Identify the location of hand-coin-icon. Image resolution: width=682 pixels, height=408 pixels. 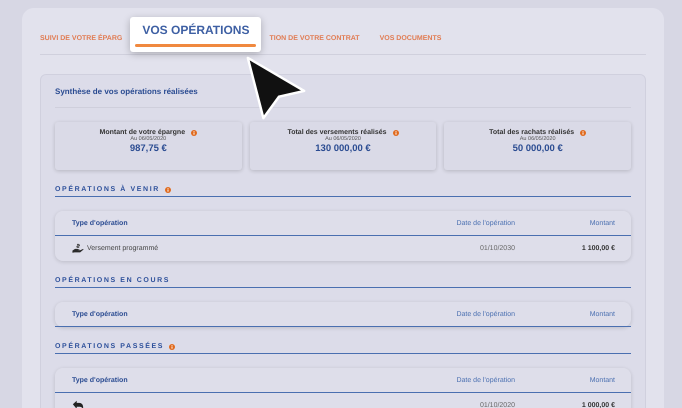
(78, 248).